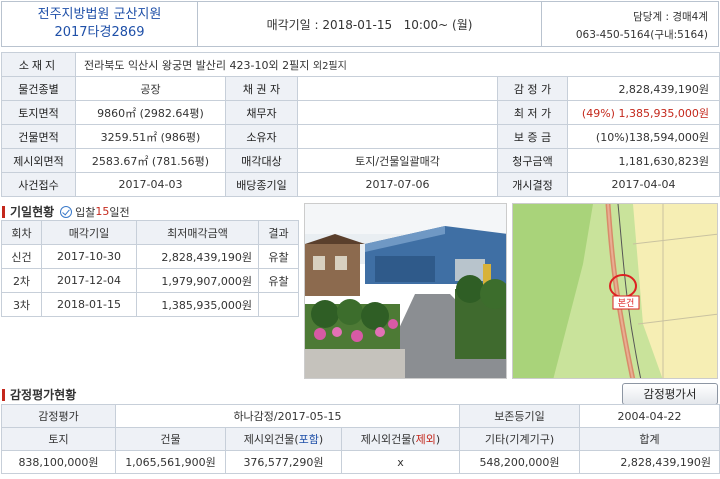  I want to click on property-photo, so click(405, 291).